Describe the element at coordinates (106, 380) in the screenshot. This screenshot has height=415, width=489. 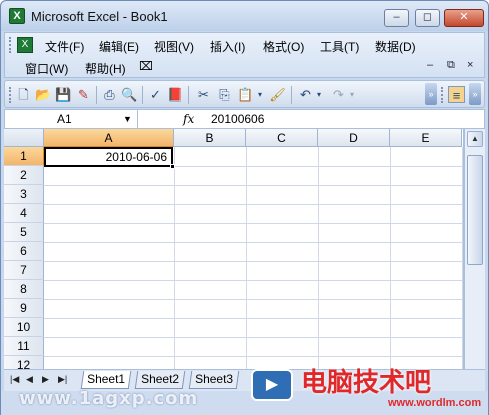
I see `sheet-tab-sheet1: Sheet1` at that location.